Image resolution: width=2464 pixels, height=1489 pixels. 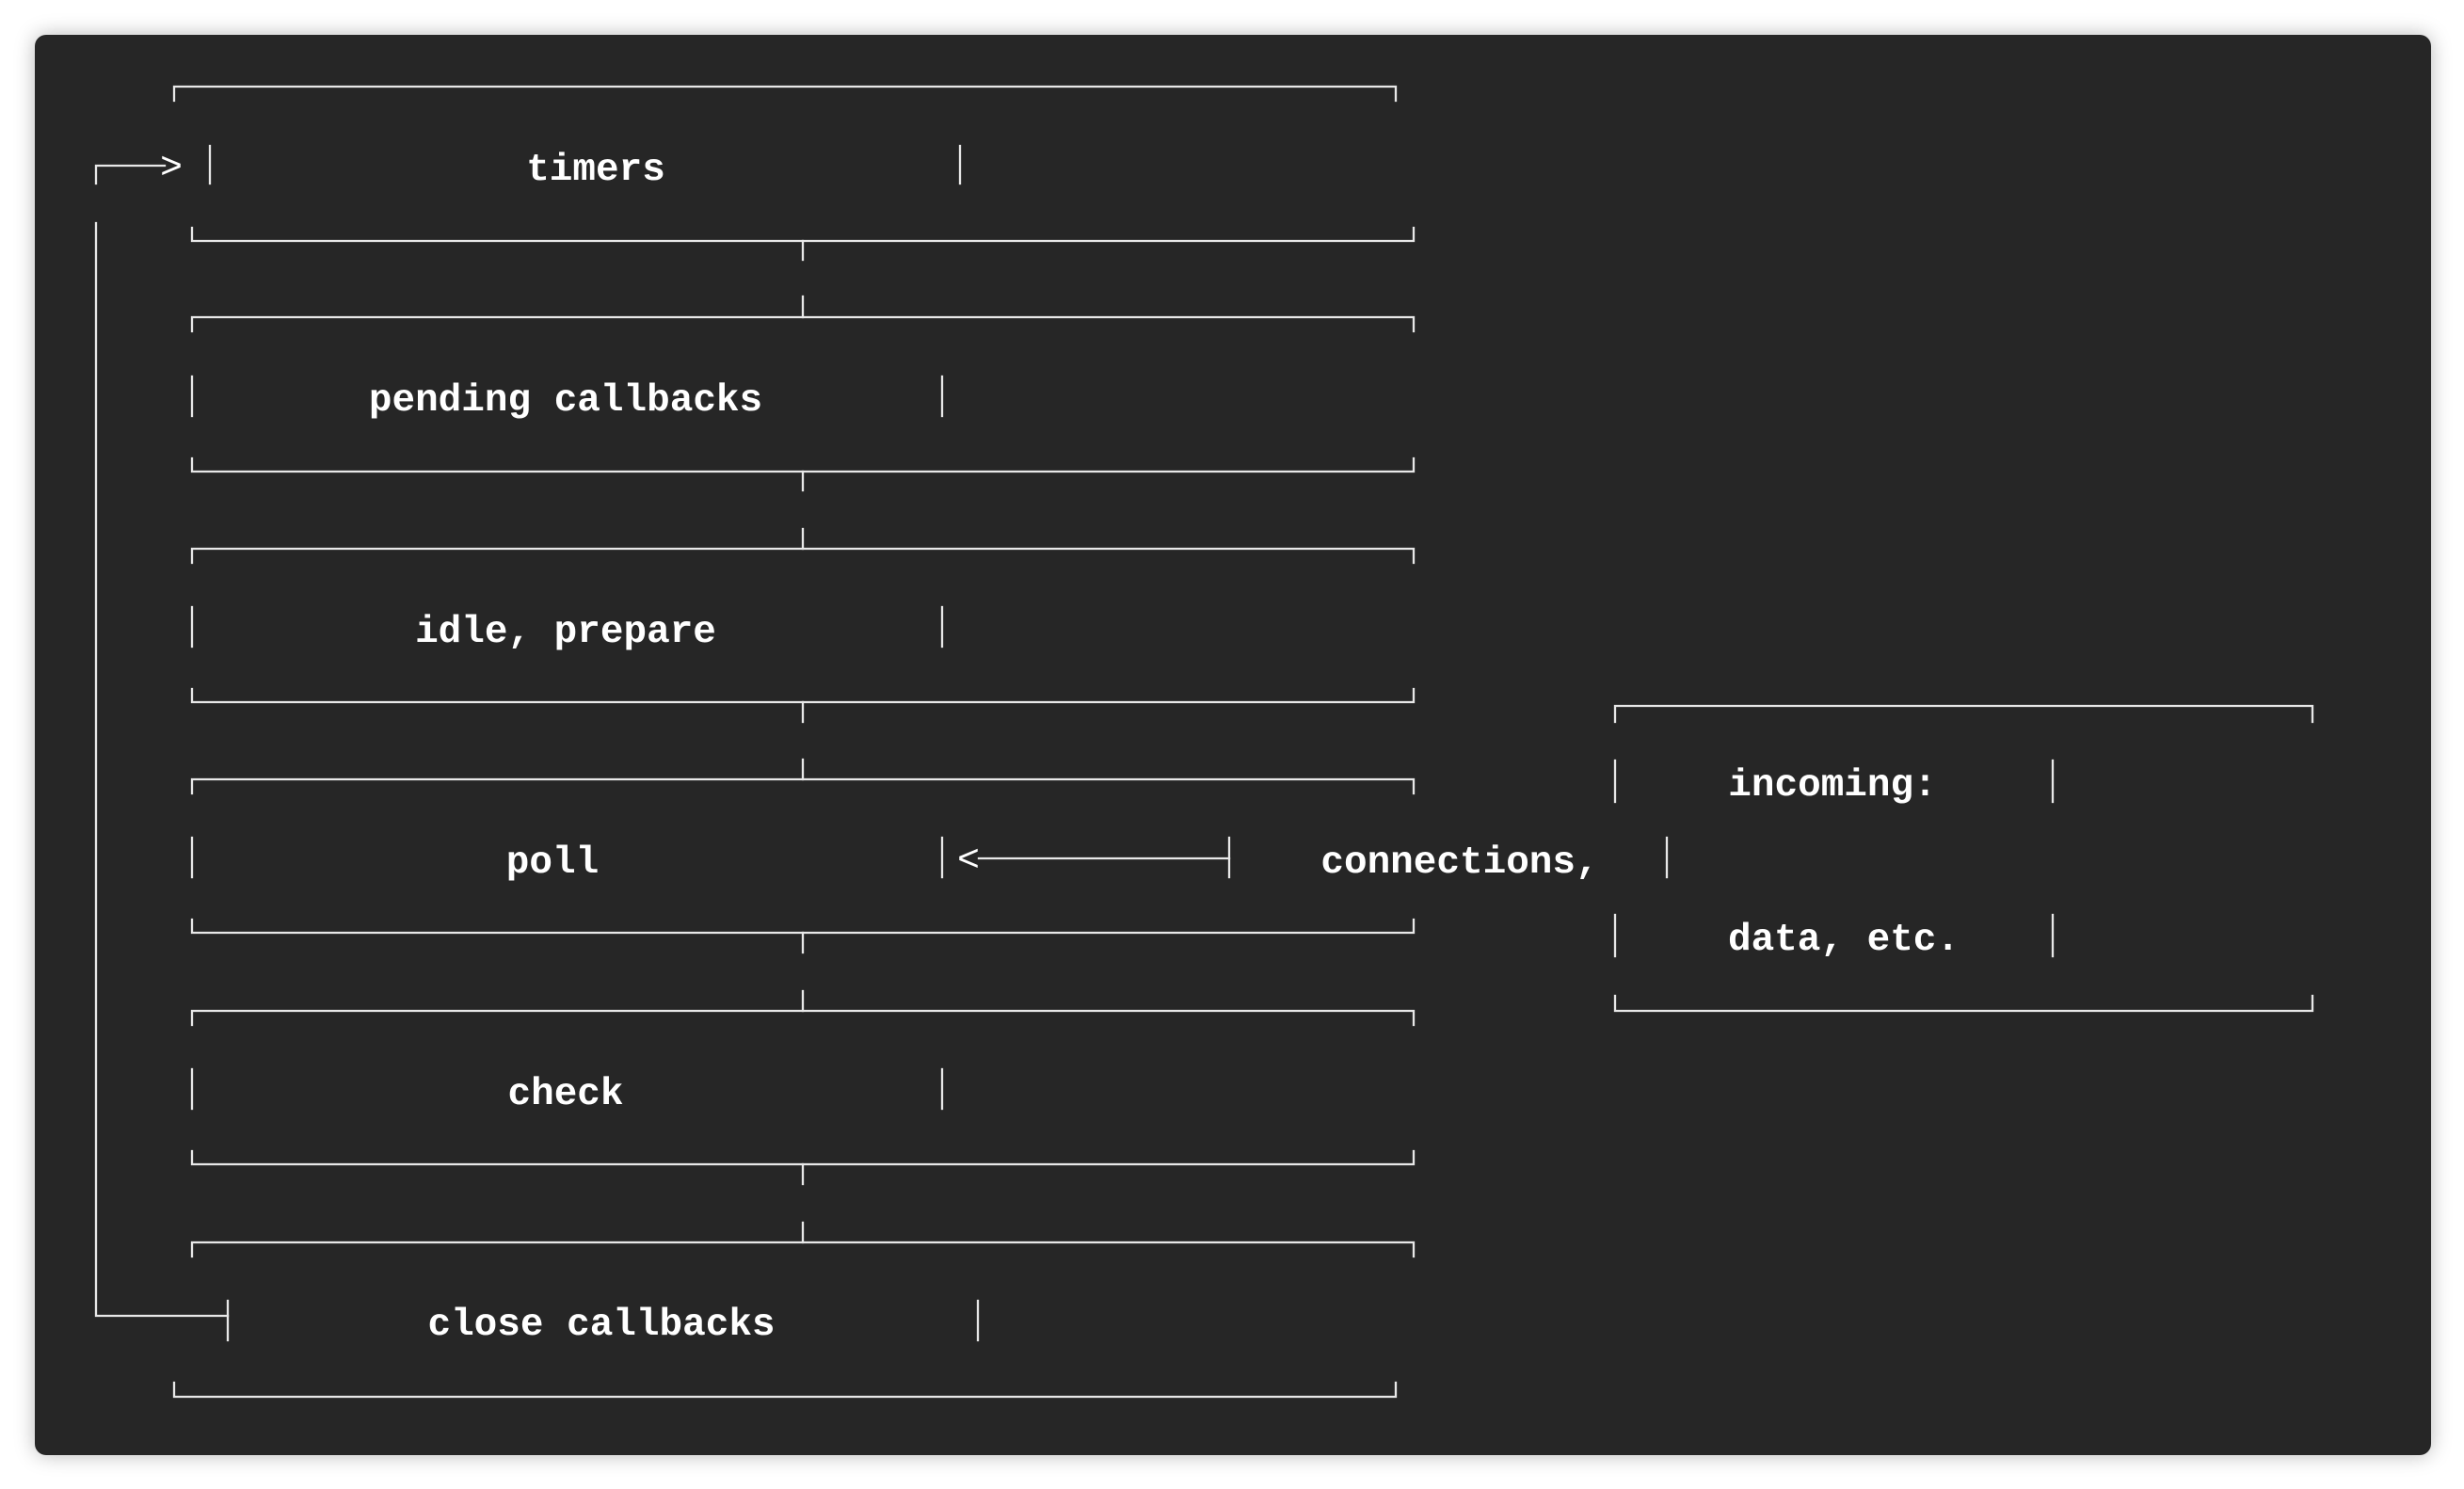 I want to click on phase-label-idle-prepare: idle, prepare, so click(x=565, y=633).